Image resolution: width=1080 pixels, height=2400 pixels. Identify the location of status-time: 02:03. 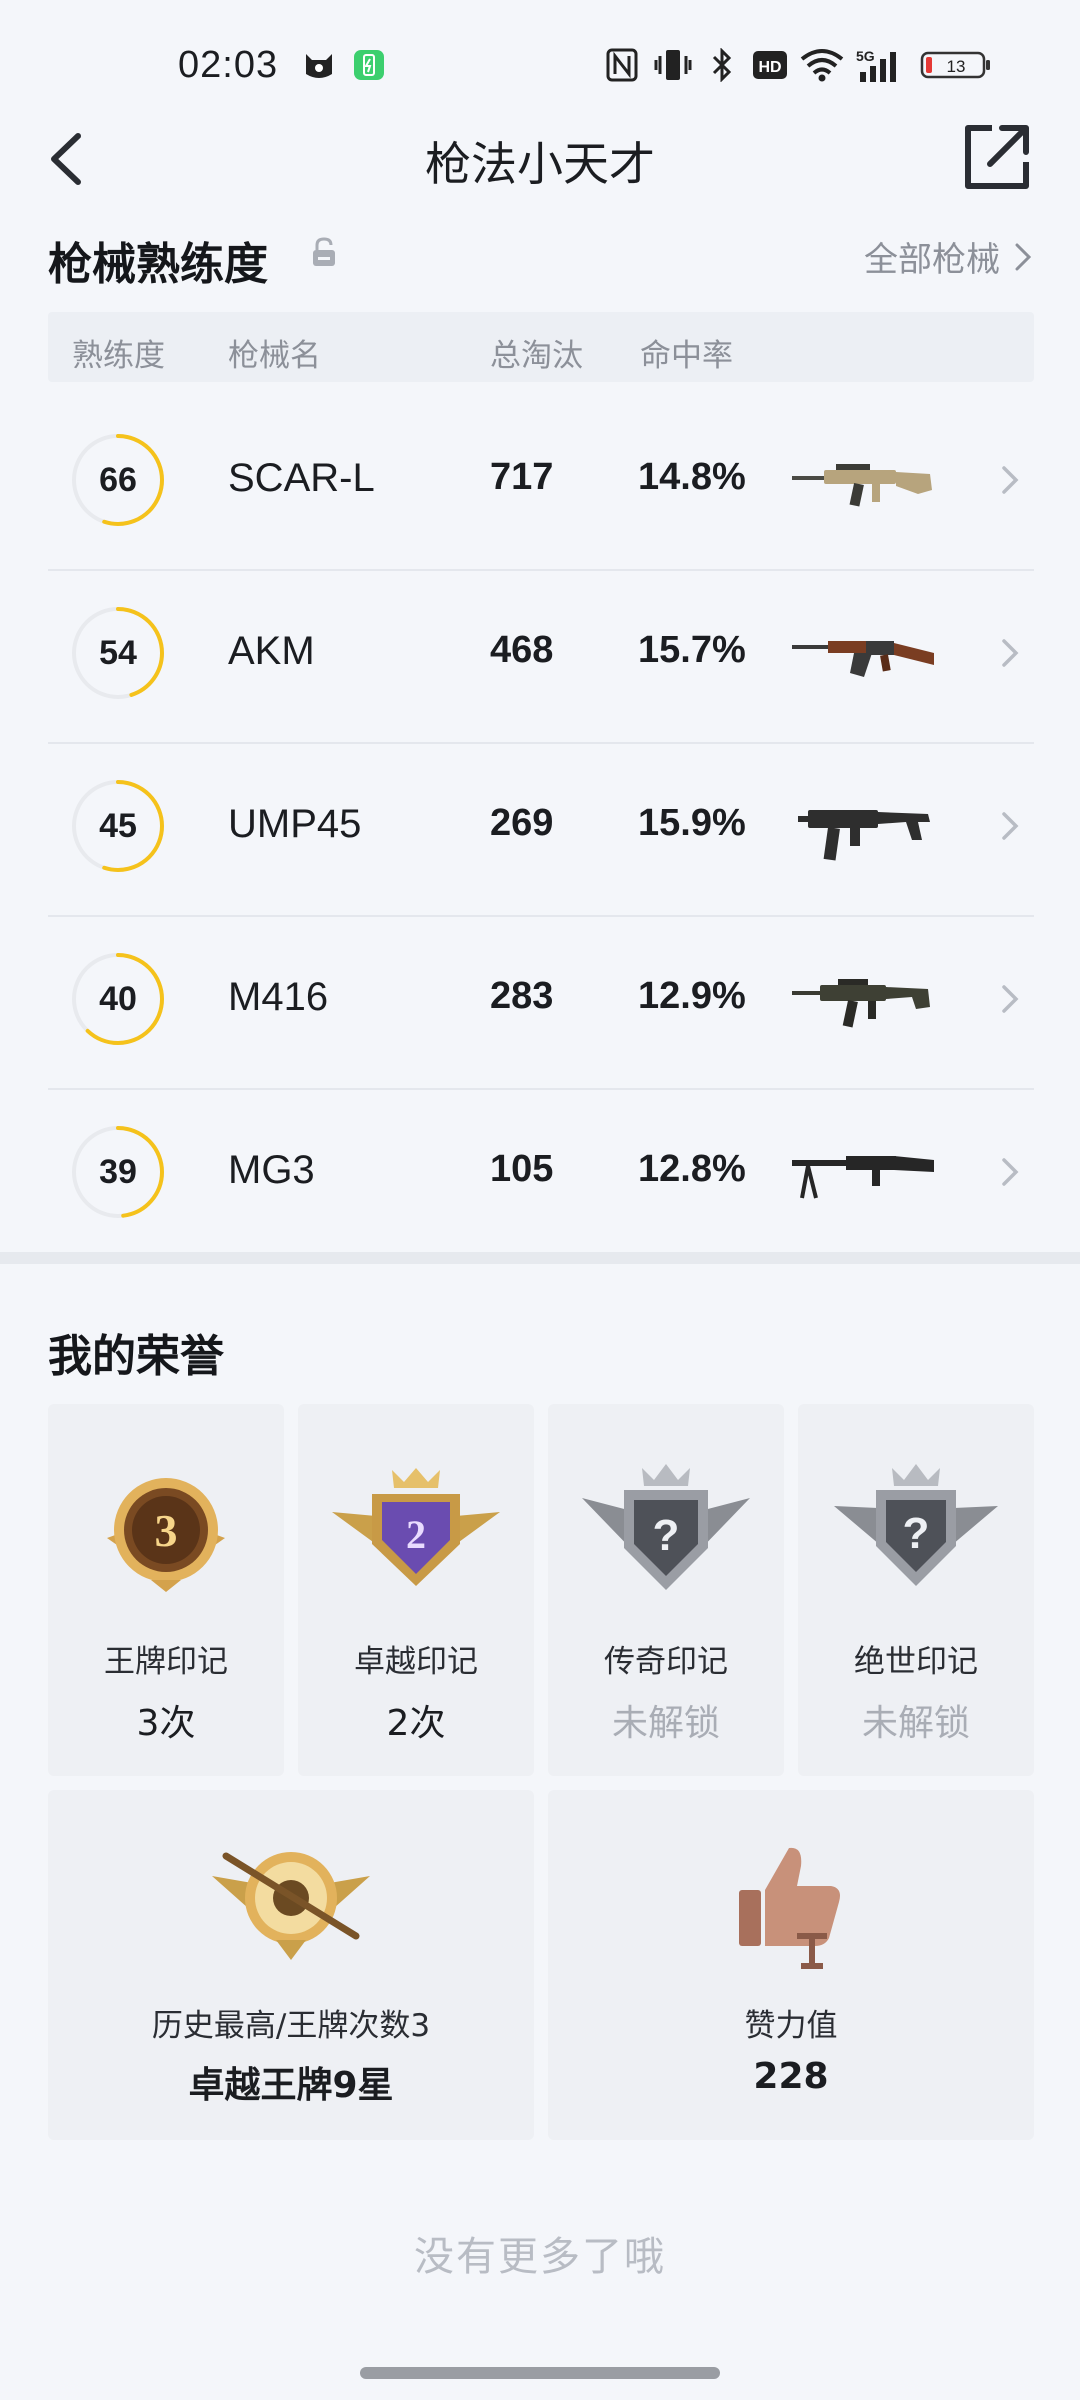
(228, 65).